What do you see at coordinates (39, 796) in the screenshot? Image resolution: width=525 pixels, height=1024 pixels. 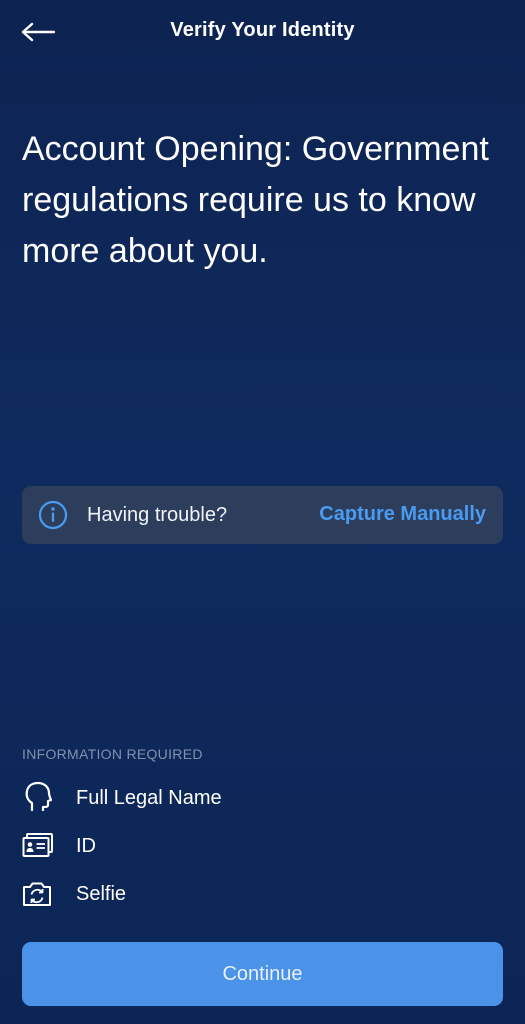 I see `head-profile-icon` at bounding box center [39, 796].